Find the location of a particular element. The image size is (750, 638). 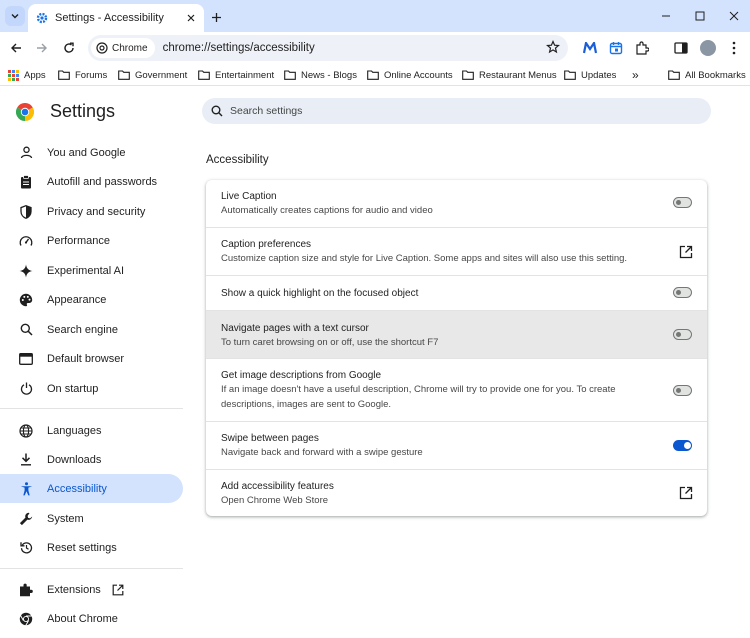

close-tab-icon is located at coordinates (191, 18).